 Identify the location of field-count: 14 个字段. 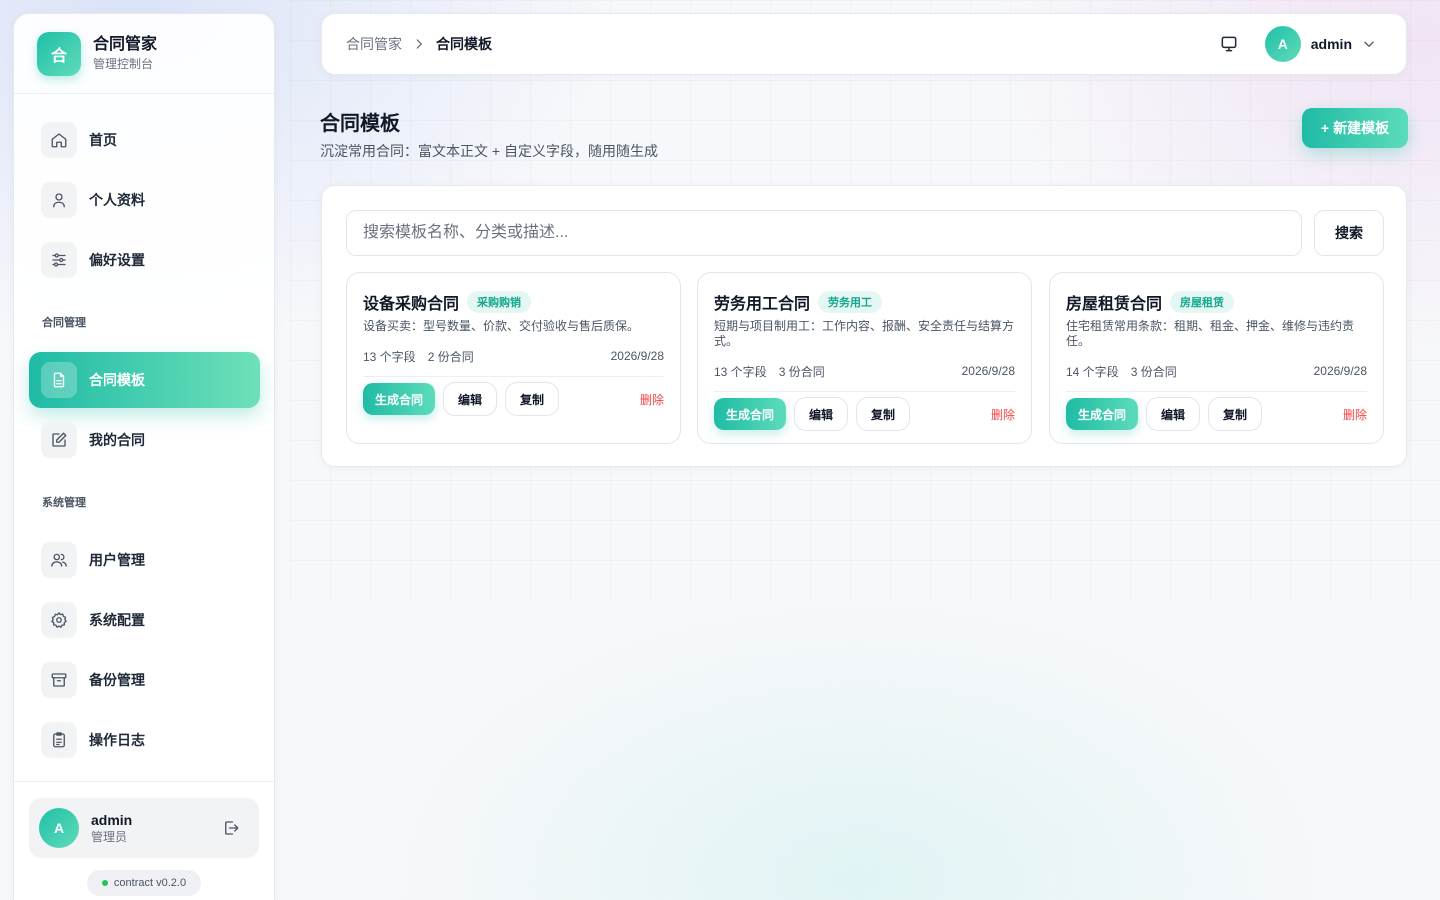
(1092, 371).